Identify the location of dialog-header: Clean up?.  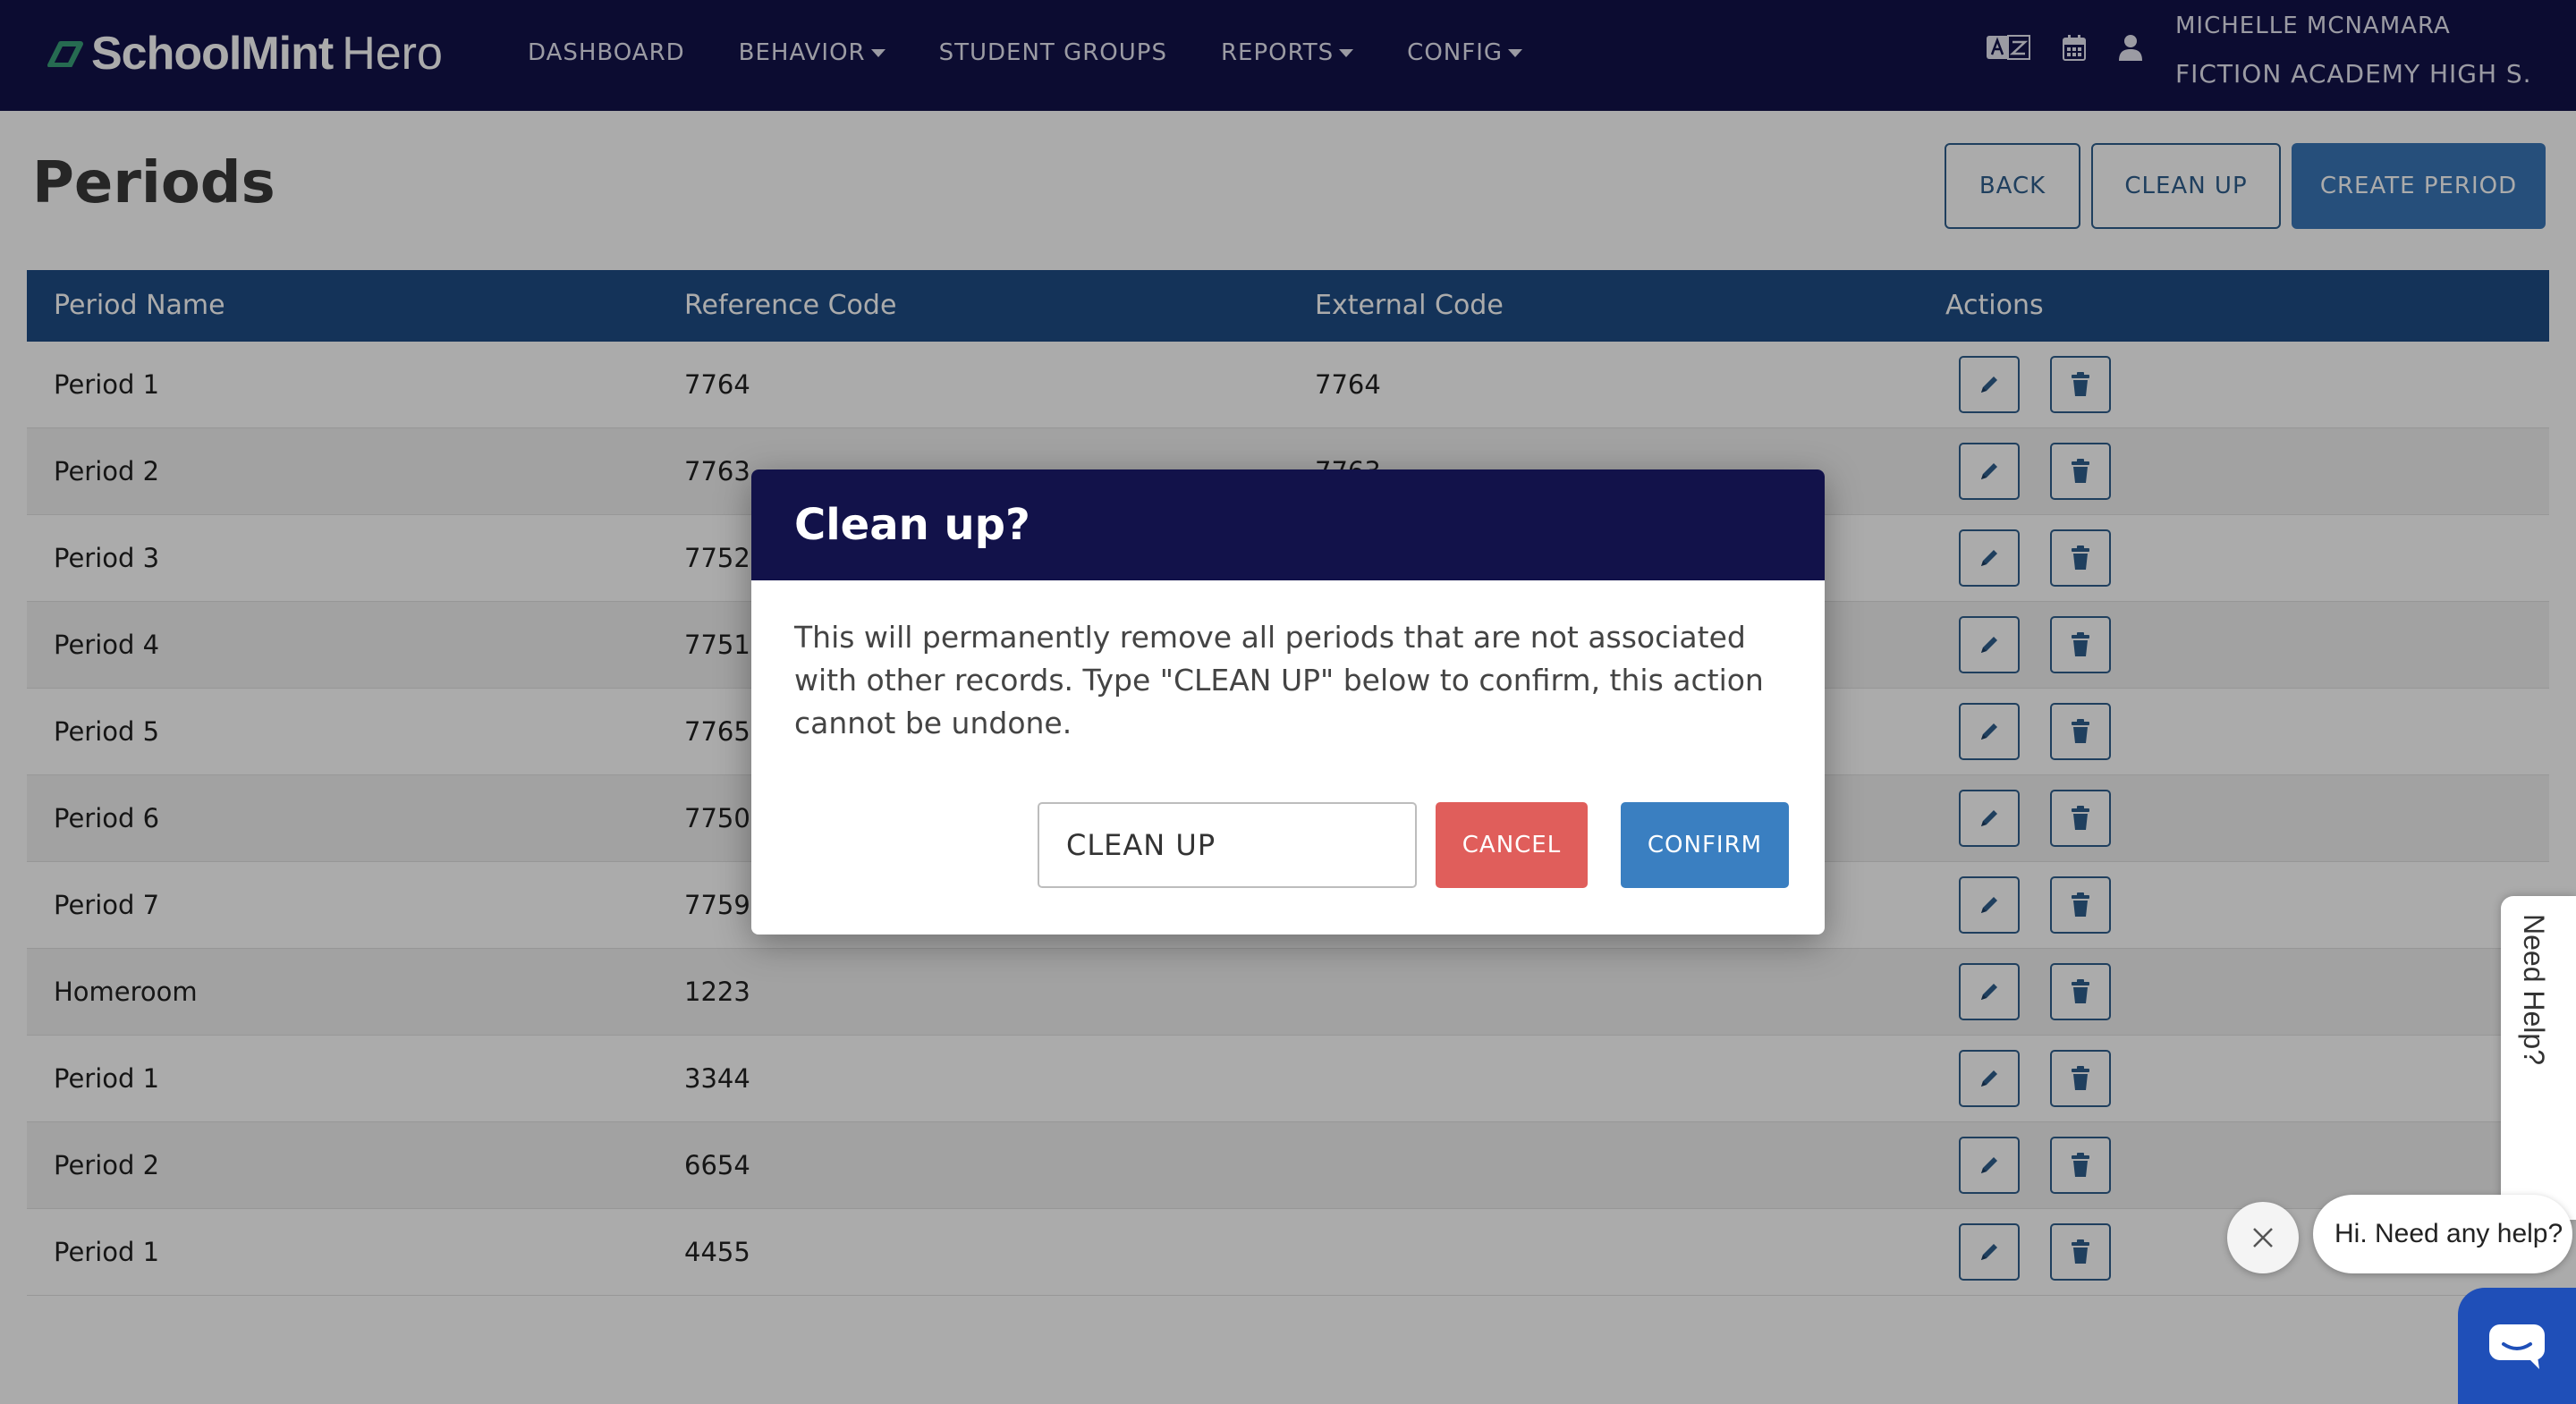
(1288, 524).